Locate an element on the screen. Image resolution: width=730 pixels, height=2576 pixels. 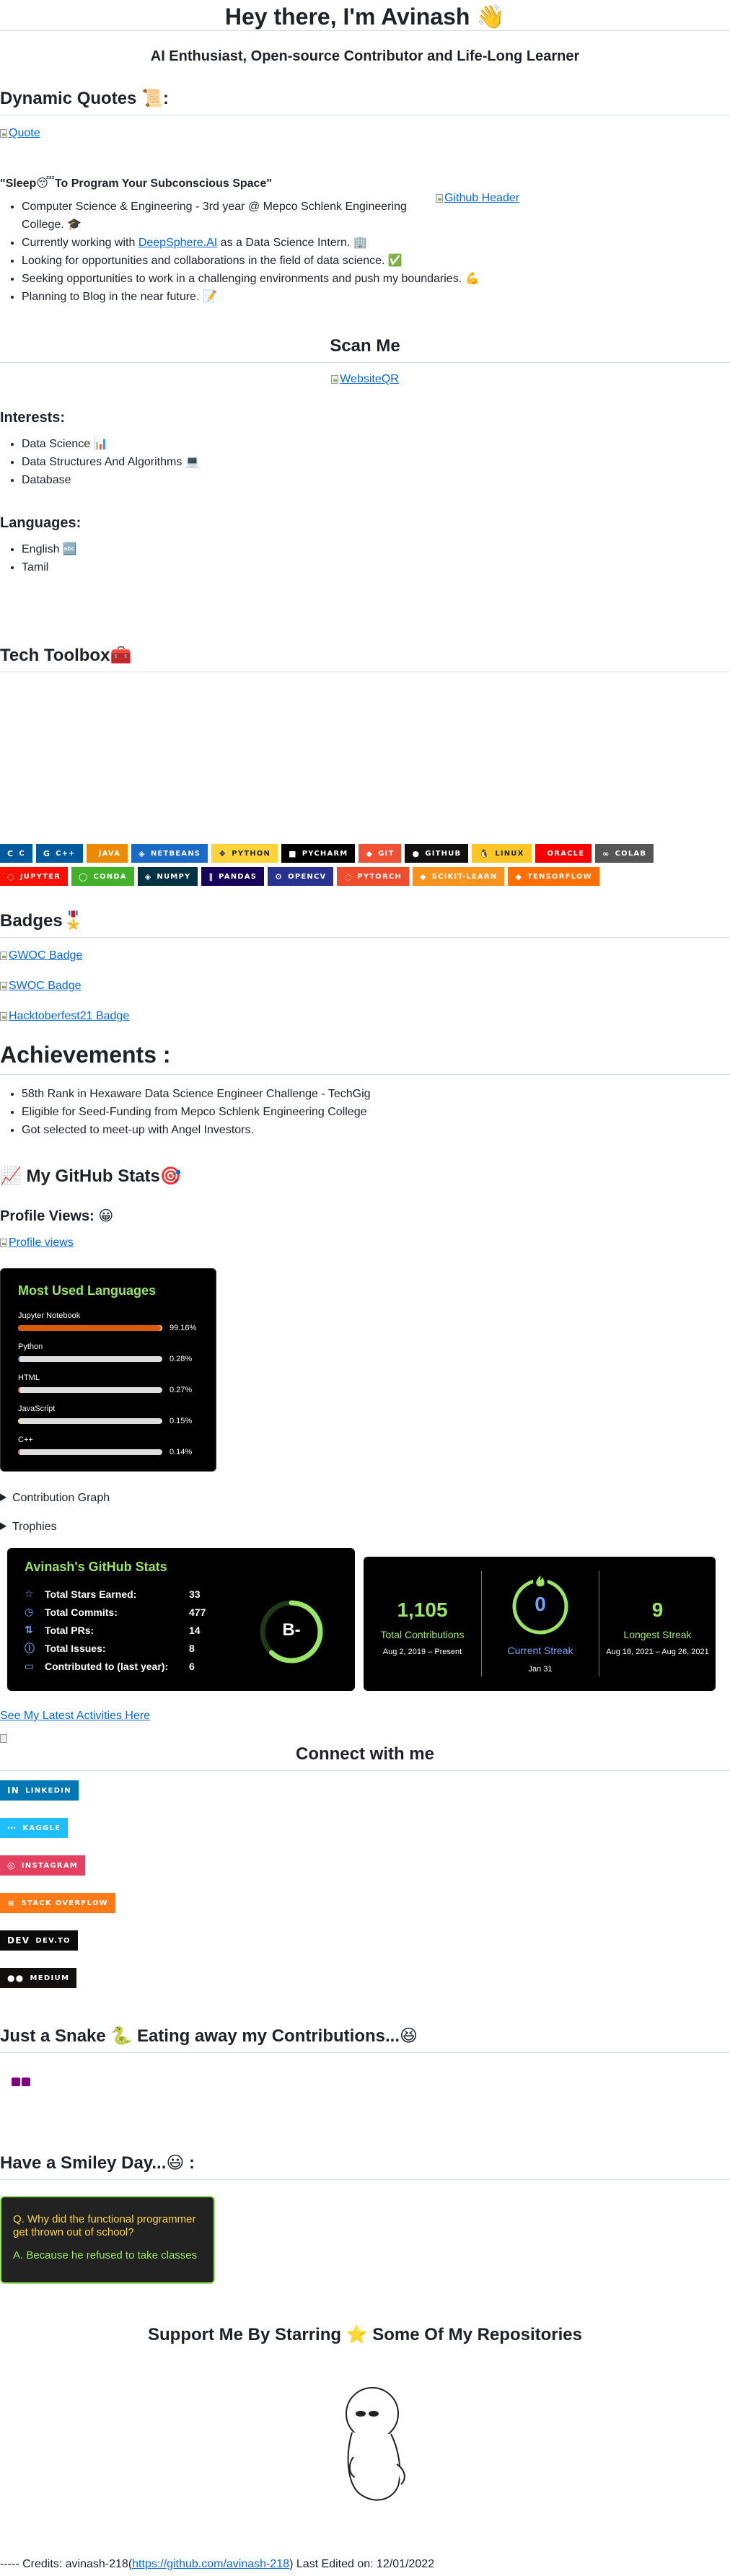
hacktoberfest-link: Hacktoberfest21 Badge is located at coordinates (69, 1016).